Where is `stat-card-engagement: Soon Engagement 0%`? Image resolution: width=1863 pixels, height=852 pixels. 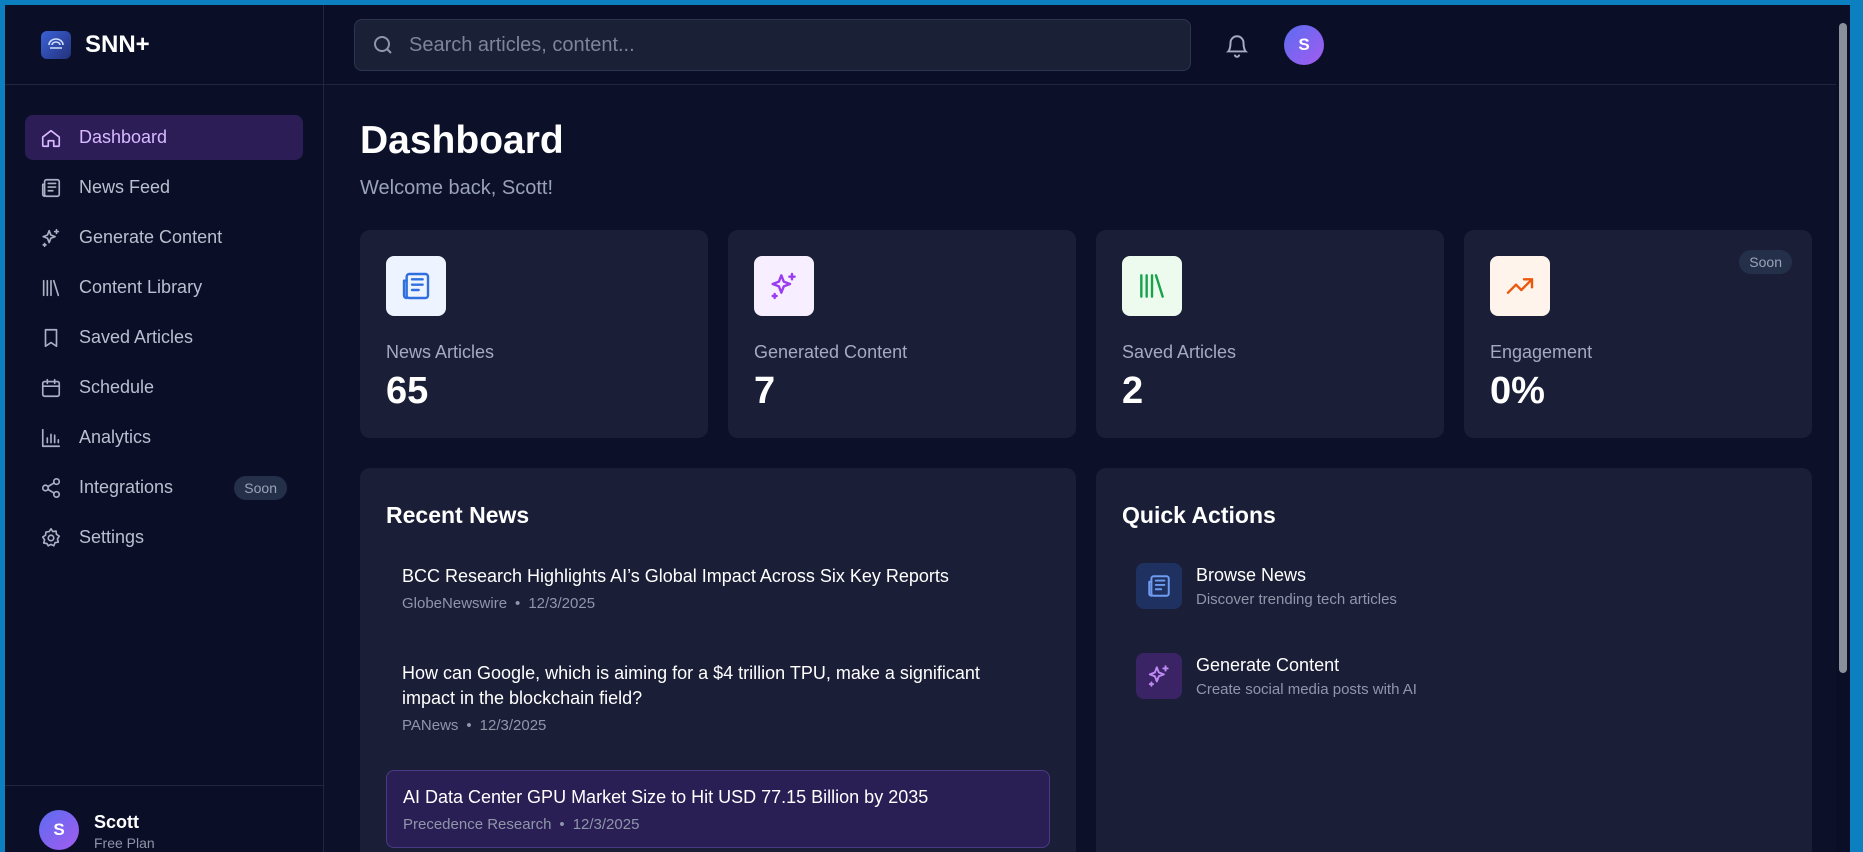 stat-card-engagement: Soon Engagement 0% is located at coordinates (1638, 334).